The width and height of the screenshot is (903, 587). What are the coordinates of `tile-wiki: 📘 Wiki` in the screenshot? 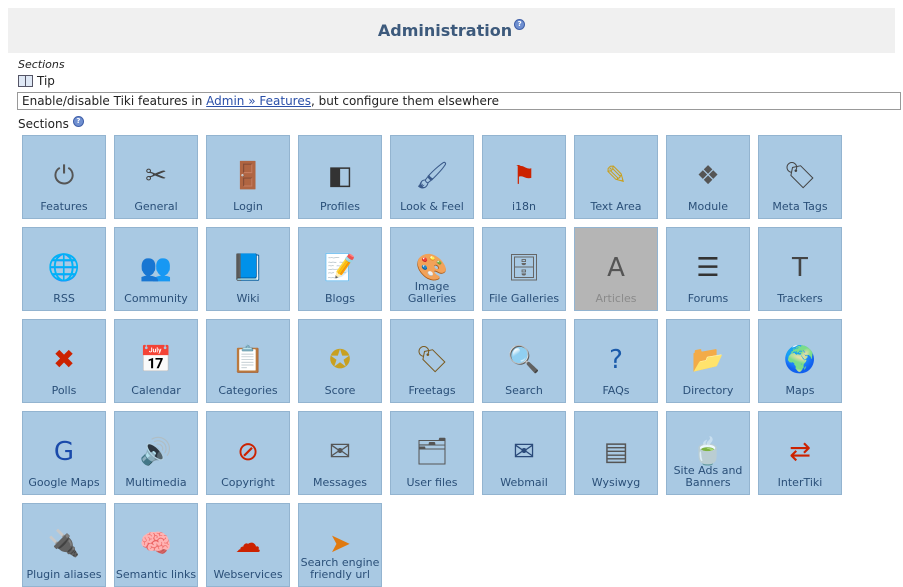 It's located at (248, 269).